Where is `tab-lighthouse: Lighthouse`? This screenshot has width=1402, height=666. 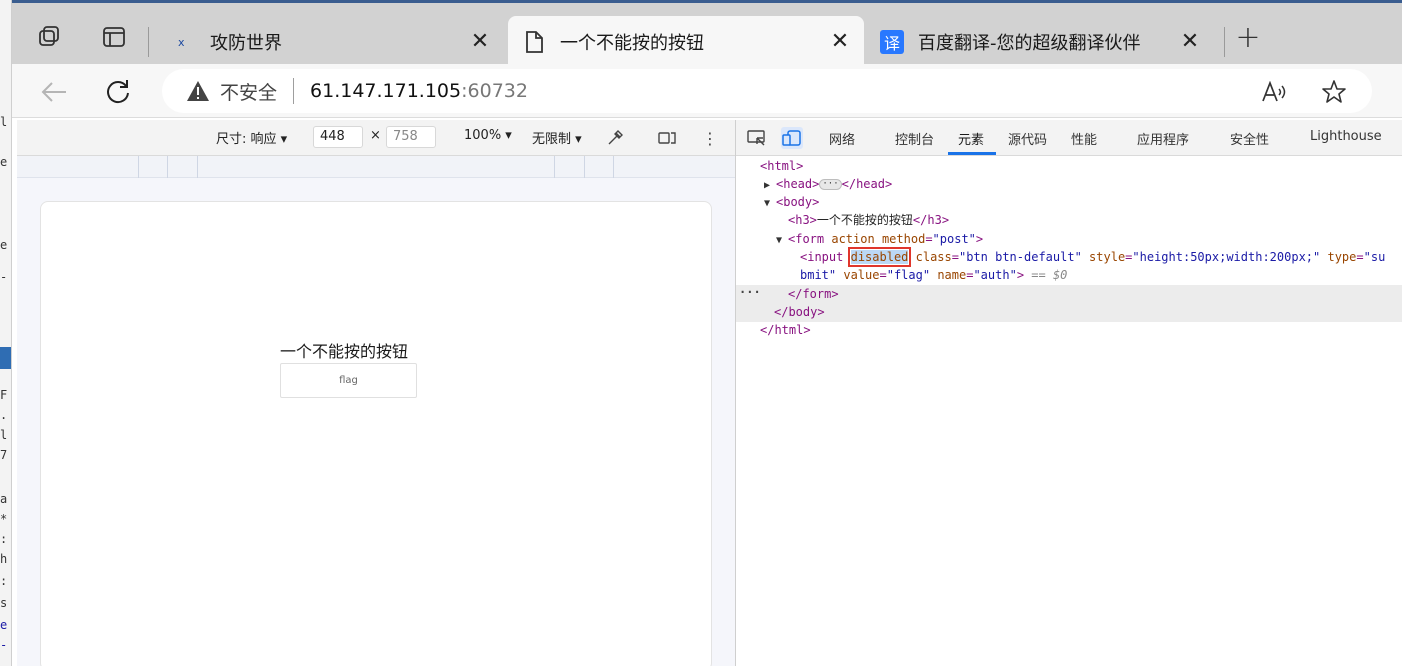
tab-lighthouse: Lighthouse is located at coordinates (1346, 136).